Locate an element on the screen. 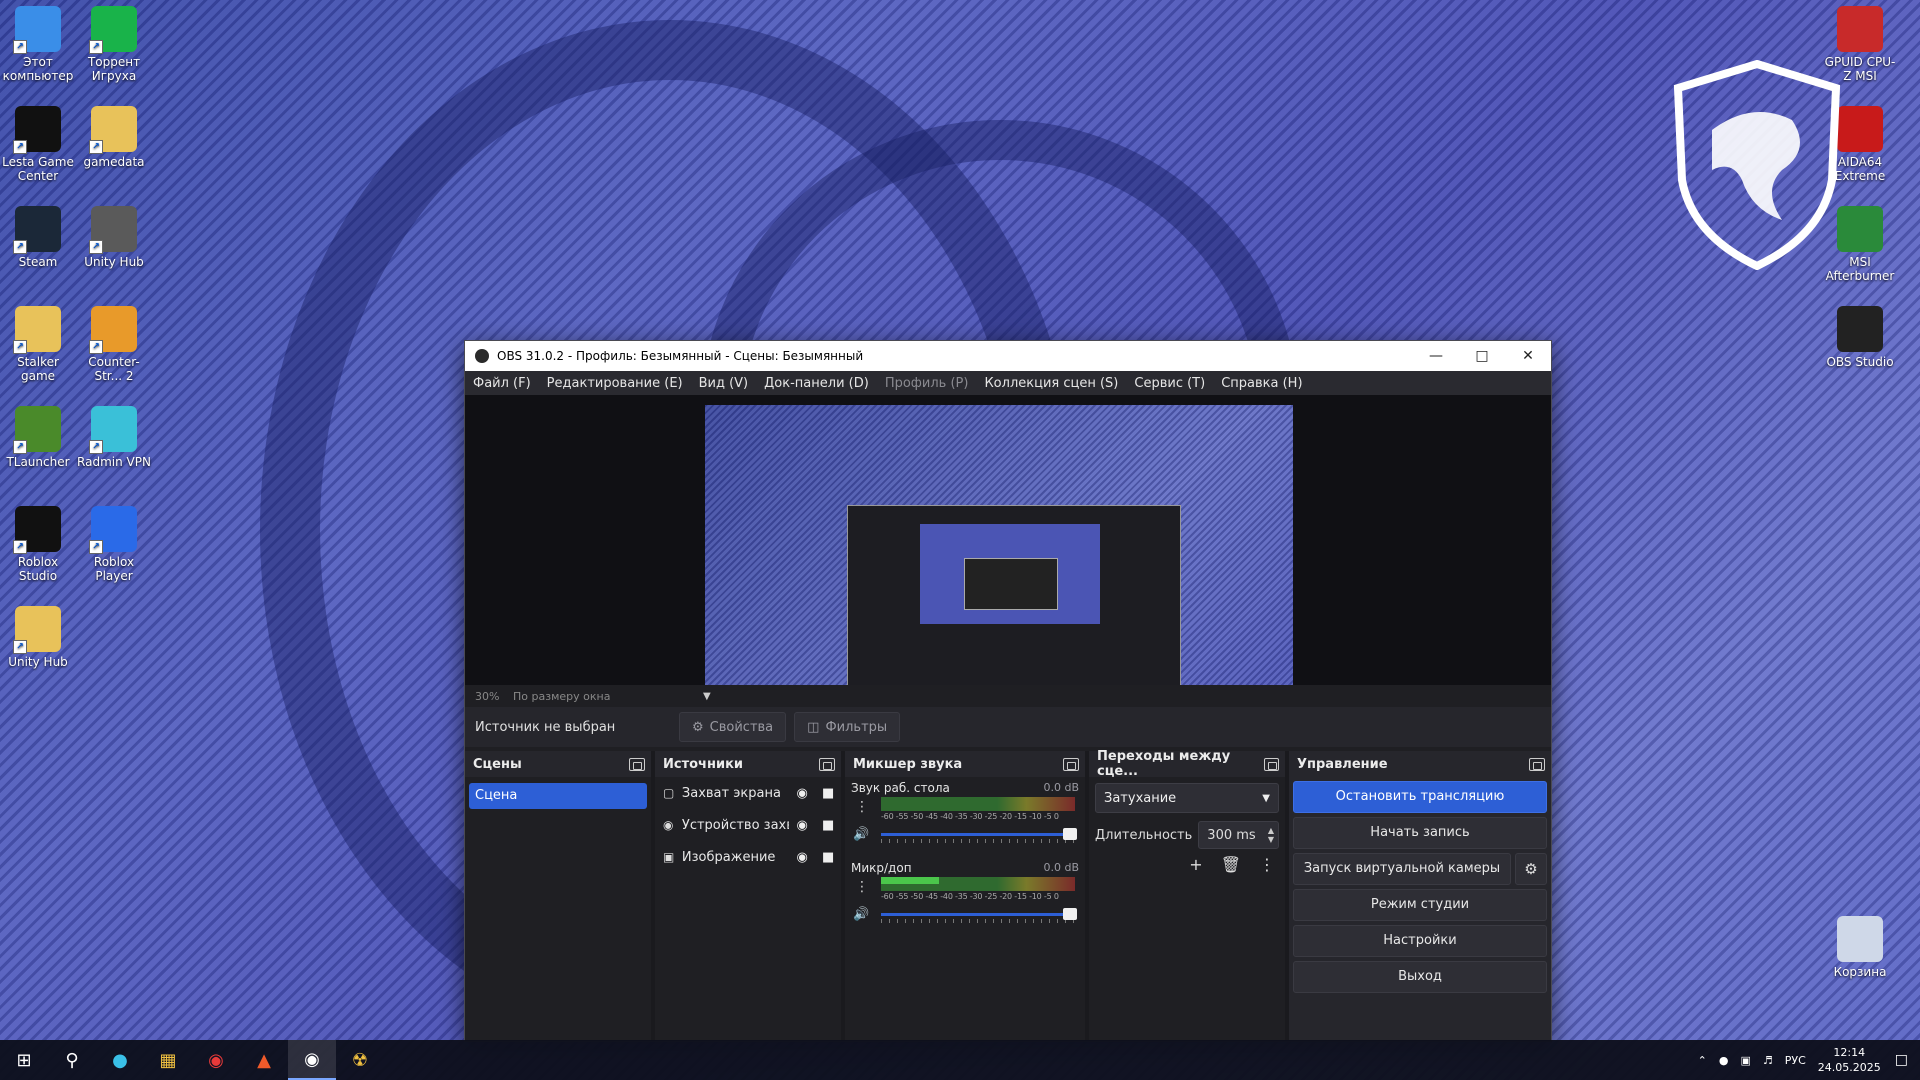 This screenshot has height=1080, width=1920. desktop-icon: ↗ Roblox Player is located at coordinates (114, 541).